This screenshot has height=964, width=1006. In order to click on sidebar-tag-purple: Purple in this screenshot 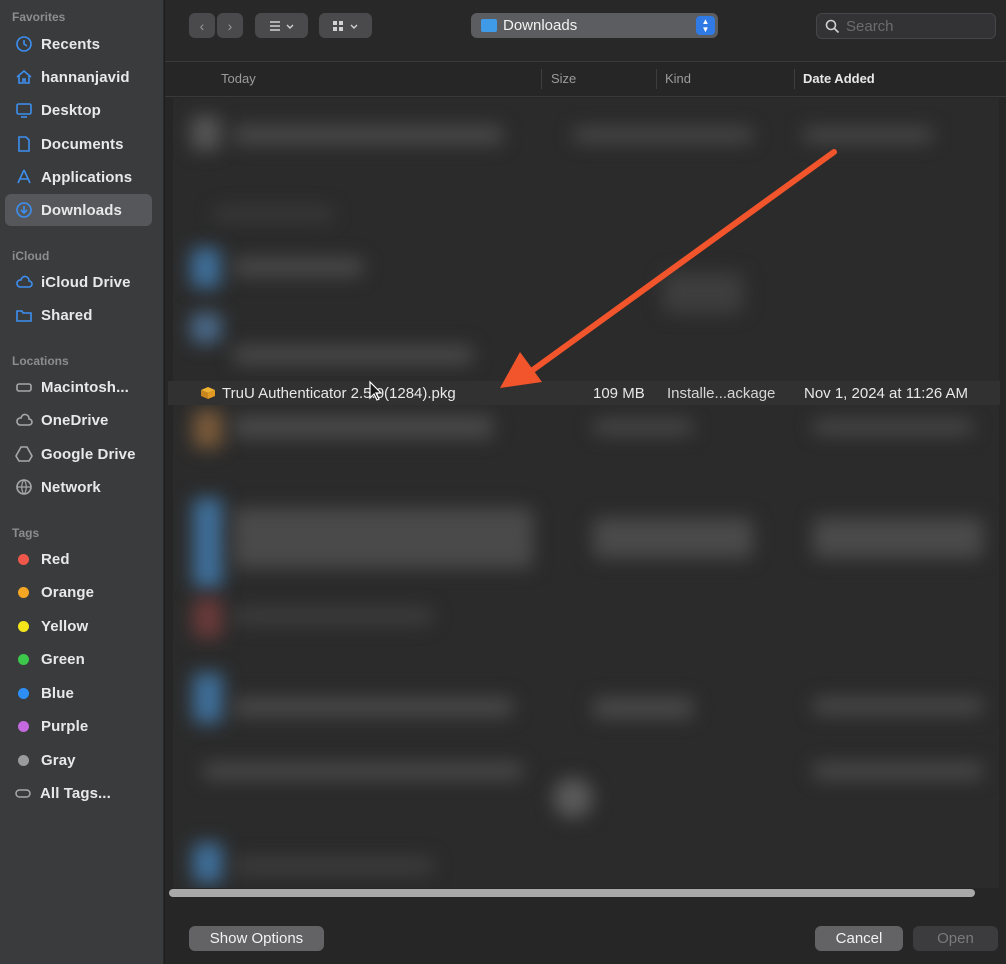, I will do `click(78, 726)`.